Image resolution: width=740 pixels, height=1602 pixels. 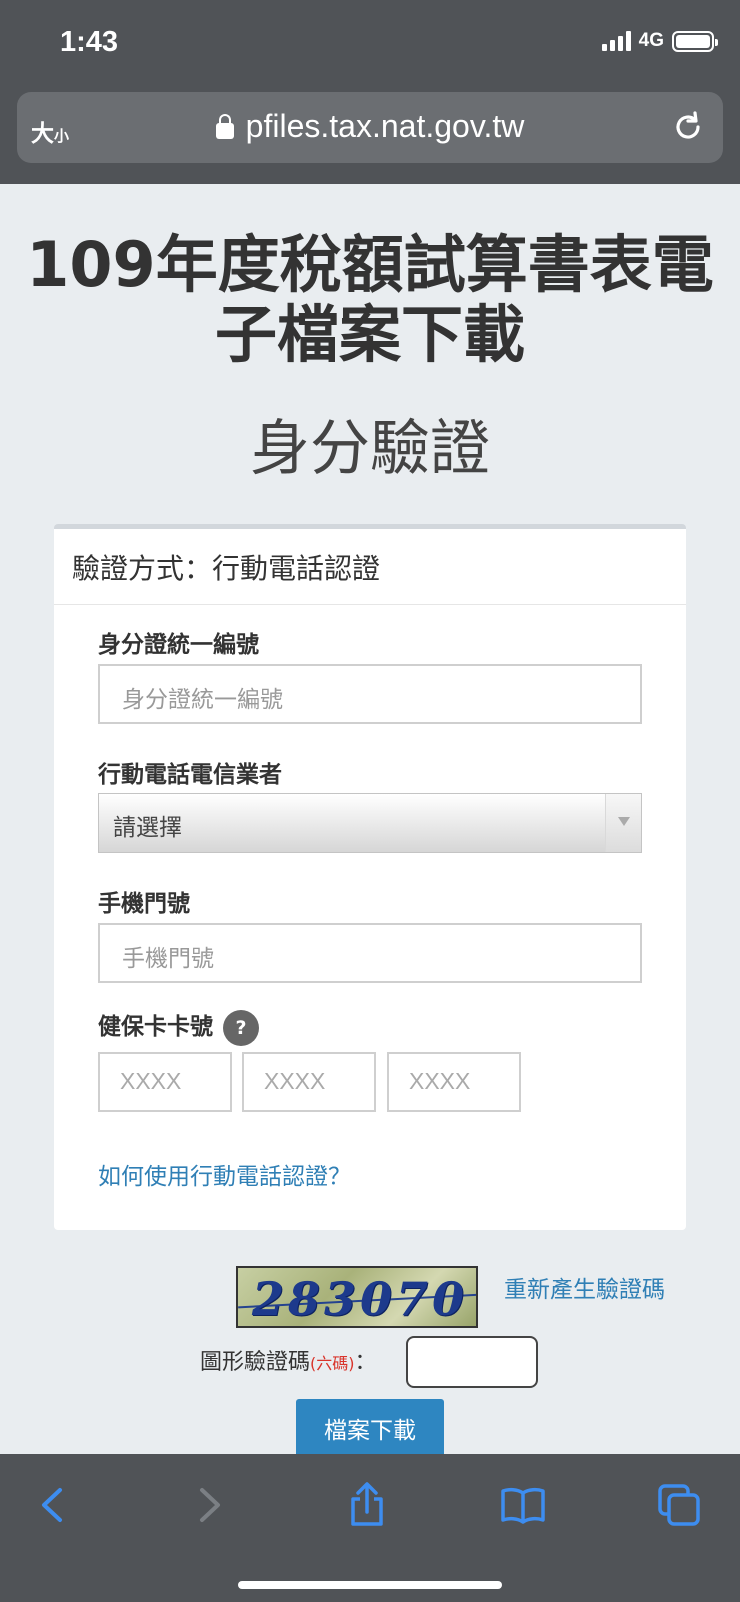 I want to click on share-icon, so click(x=367, y=1505).